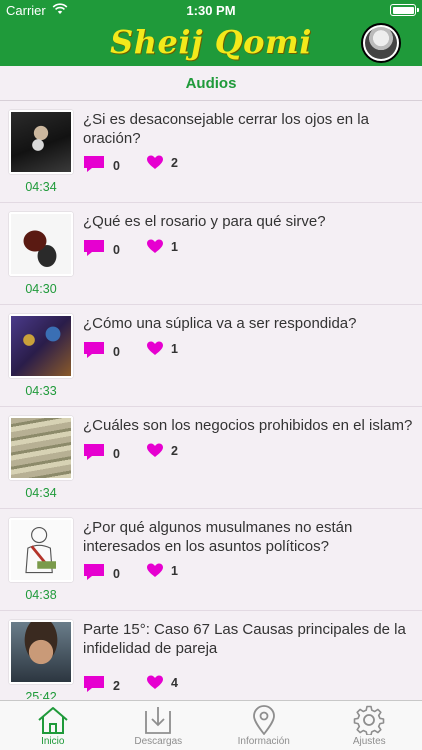 This screenshot has width=422, height=750. I want to click on download-icon, so click(158, 720).